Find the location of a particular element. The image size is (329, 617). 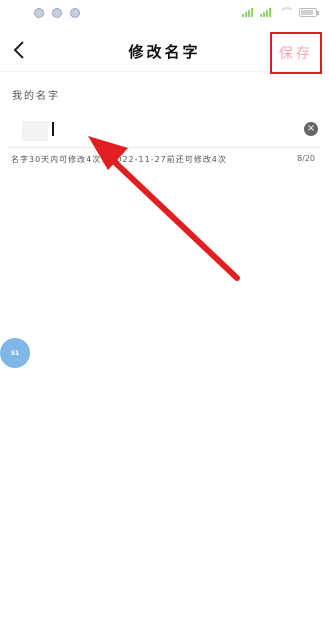

name-input-row: × is located at coordinates (164, 129).